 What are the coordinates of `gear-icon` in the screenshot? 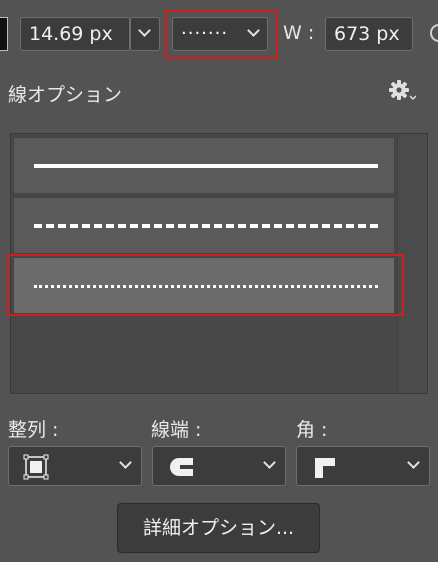 It's located at (402, 91).